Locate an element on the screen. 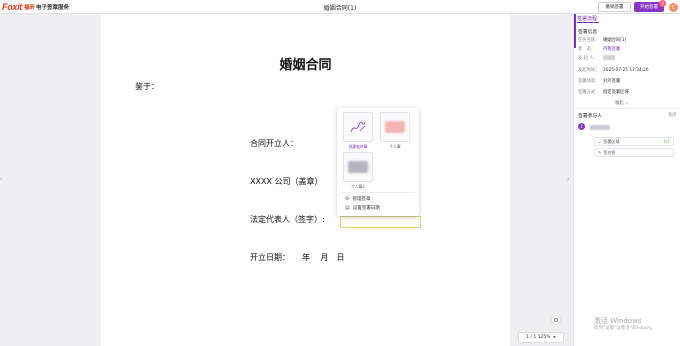 This screenshot has width=680, height=346. top-bar: Foxit 福昕 电子签章服务 婚姻合同(1) 撤销签署 开始签署 3 C is located at coordinates (340, 7).